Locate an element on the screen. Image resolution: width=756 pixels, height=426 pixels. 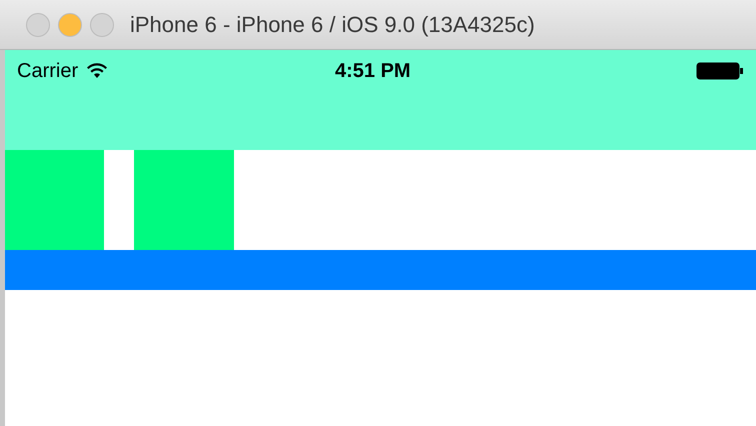
clock-label: 4:51 PM is located at coordinates (373, 71).